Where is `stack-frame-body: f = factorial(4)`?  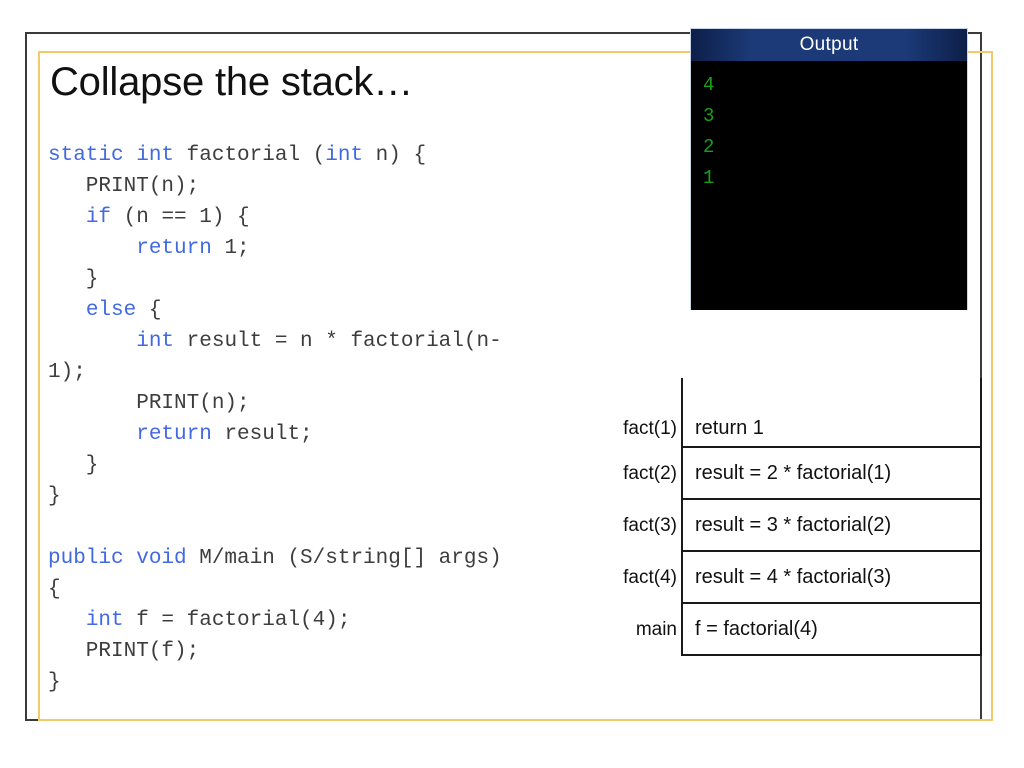
stack-frame-body: f = factorial(4) is located at coordinates (831, 630).